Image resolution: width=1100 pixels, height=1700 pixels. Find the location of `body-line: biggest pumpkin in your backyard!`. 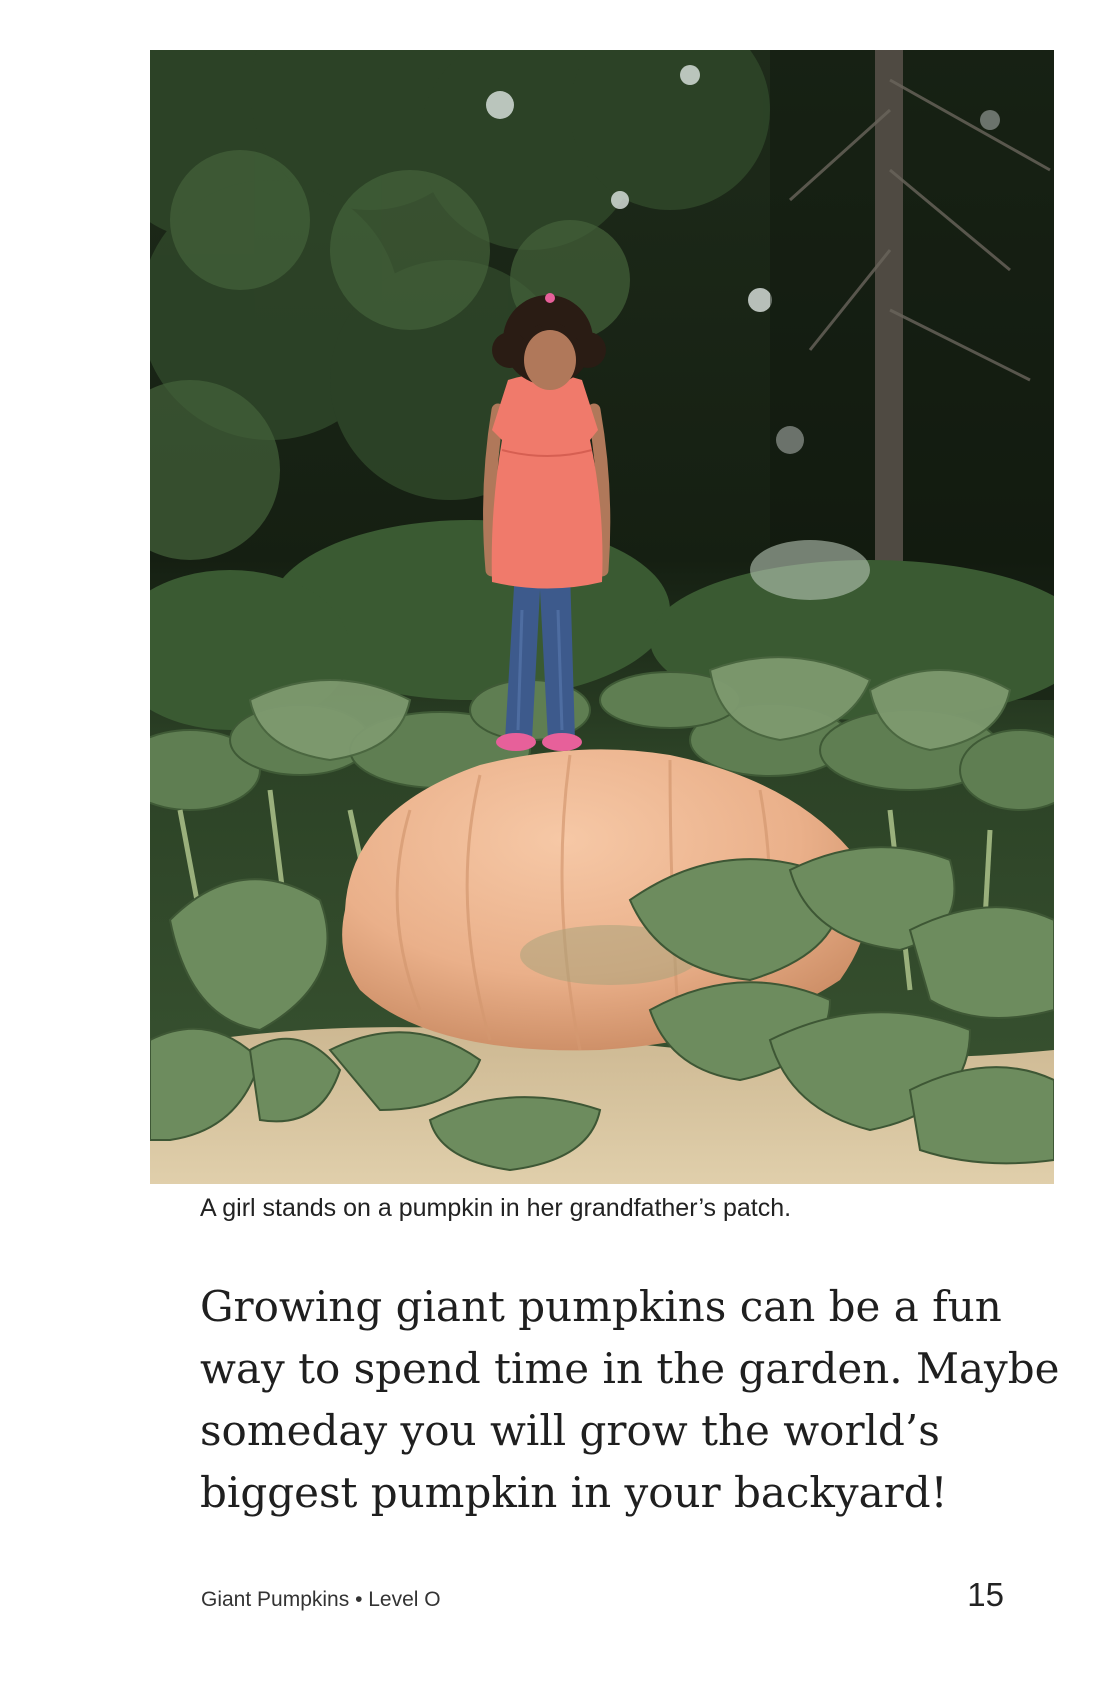

body-line: biggest pumpkin in your backyard! is located at coordinates (574, 1492).